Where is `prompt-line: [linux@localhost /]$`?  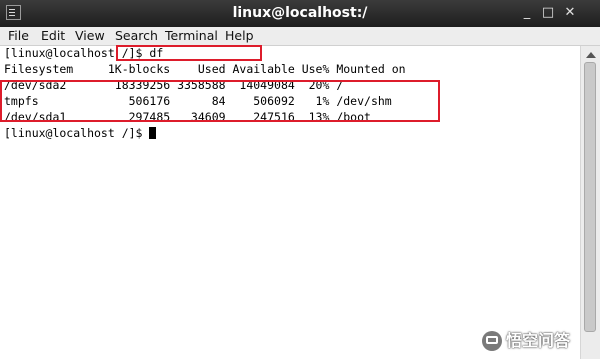
prompt-line: [linux@localhost /]$ is located at coordinates (80, 133).